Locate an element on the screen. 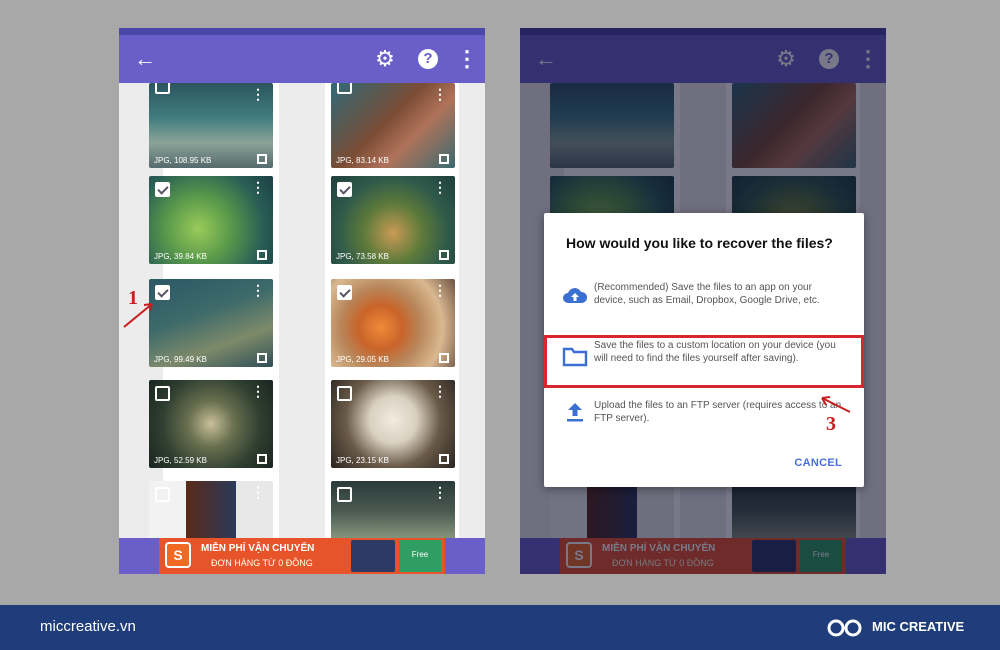  step-1-label: 1 is located at coordinates (133, 298).